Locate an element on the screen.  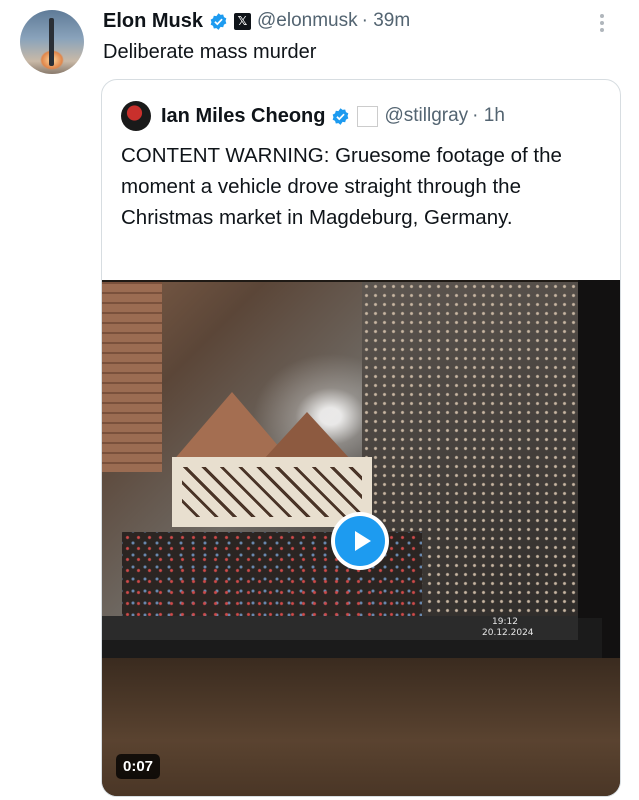
more-vertical-icon is located at coordinates (602, 24).